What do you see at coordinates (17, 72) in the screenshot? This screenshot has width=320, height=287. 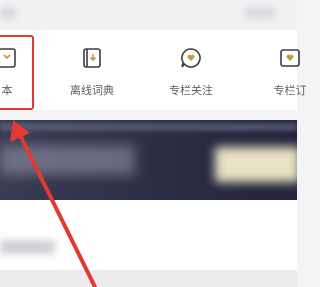 I see `highlight-box` at bounding box center [17, 72].